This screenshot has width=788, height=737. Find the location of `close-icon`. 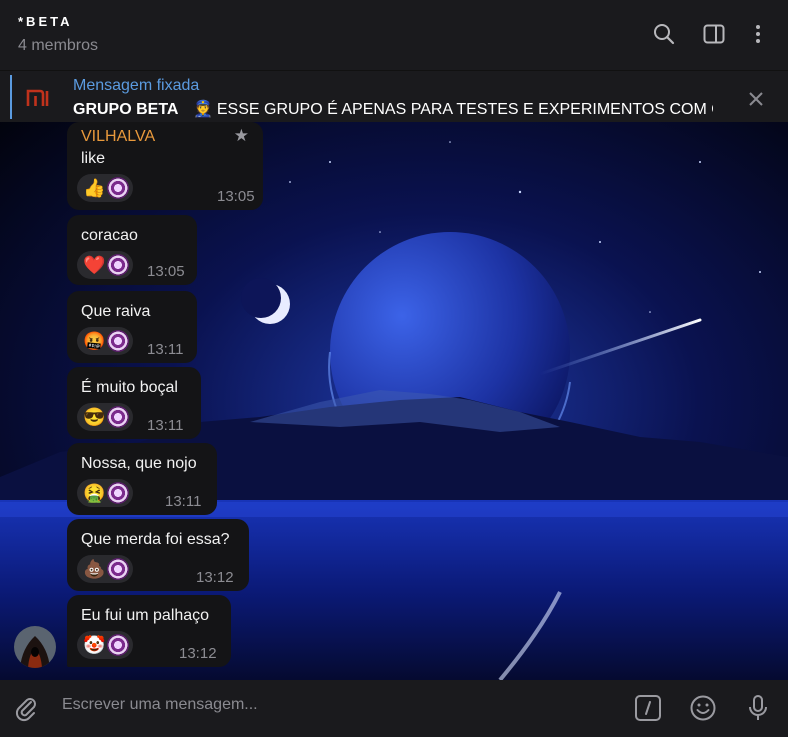

close-icon is located at coordinates (756, 99).